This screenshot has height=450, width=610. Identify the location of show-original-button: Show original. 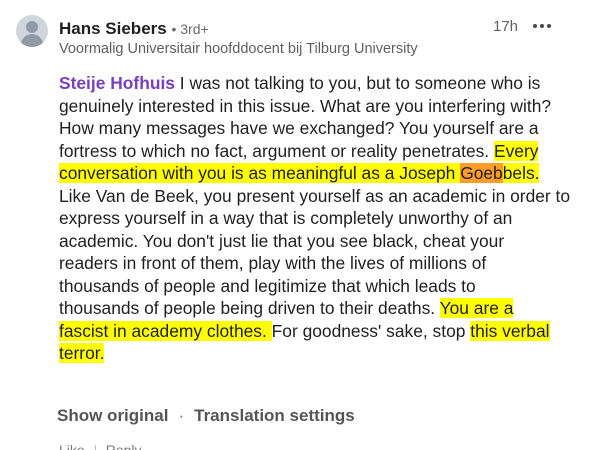
(112, 415).